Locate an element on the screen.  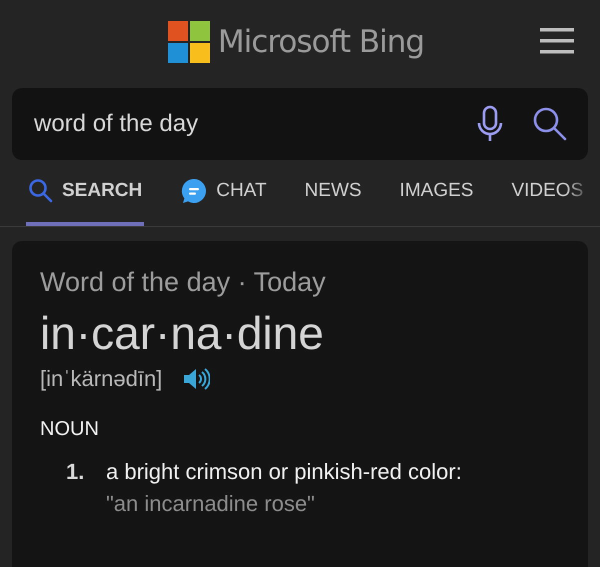
pronunciation: [inˈkärnədīn] is located at coordinates (101, 379).